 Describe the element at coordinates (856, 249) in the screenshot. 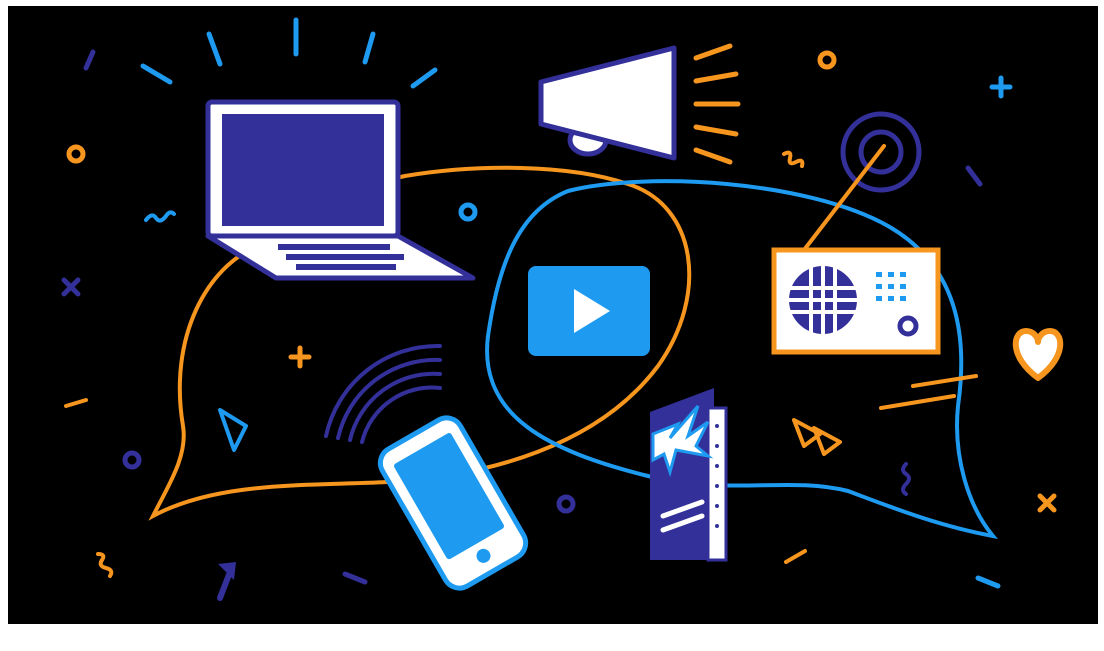

I see `radio-icon` at that location.